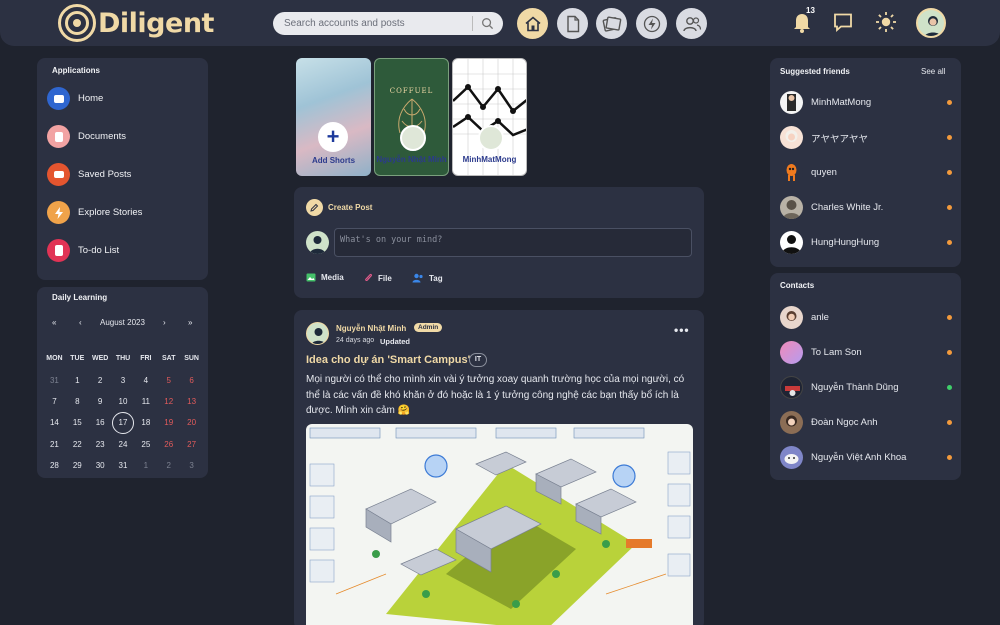  What do you see at coordinates (168, 444) in the screenshot?
I see `calendar-day: 26` at bounding box center [168, 444].